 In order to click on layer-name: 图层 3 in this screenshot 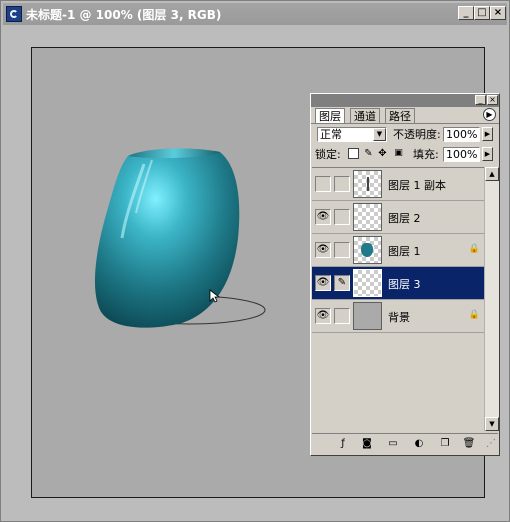, I will do `click(404, 284)`.